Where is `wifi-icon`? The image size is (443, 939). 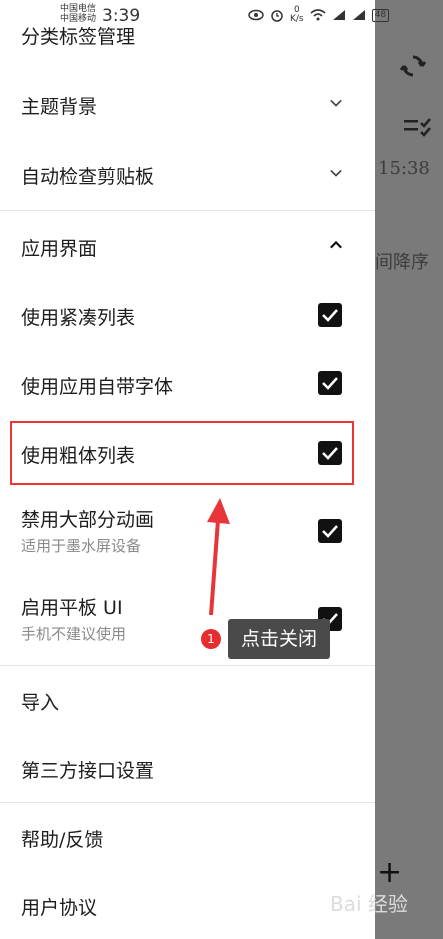 wifi-icon is located at coordinates (318, 15).